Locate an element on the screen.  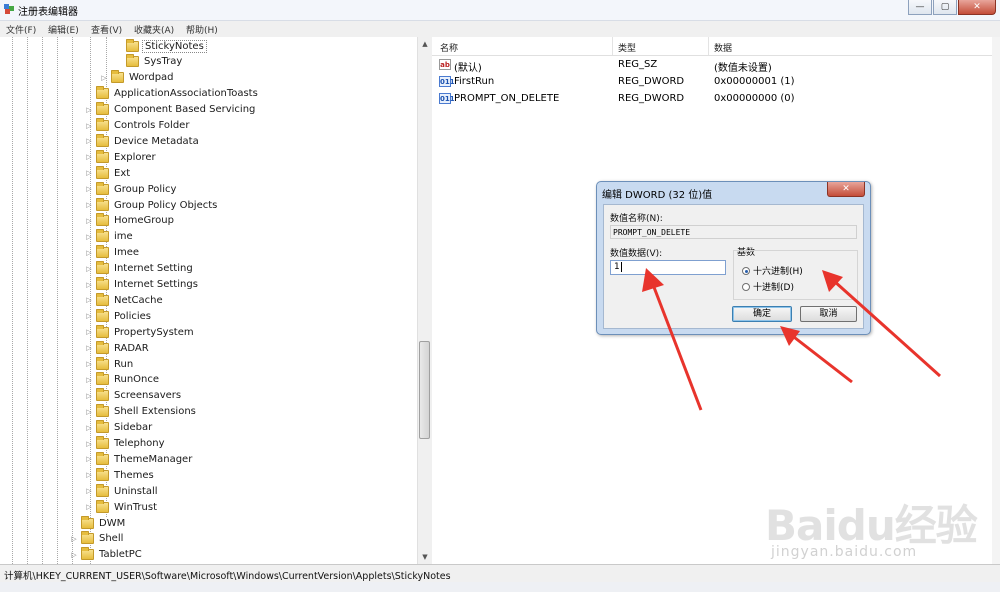
menu-help: 帮助(H) is located at coordinates (202, 29).